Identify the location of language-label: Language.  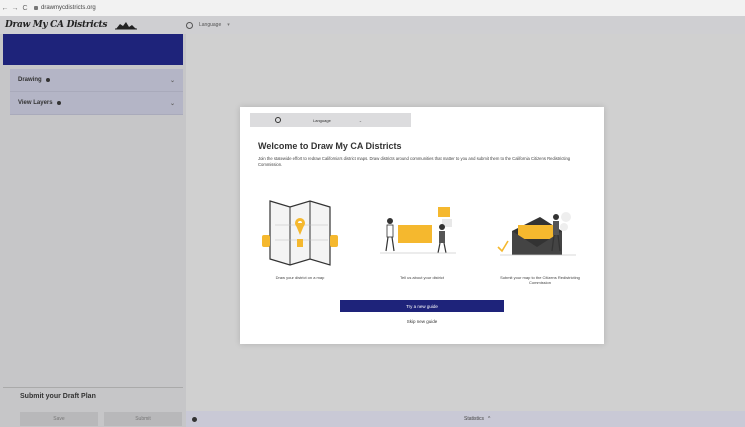
(322, 120).